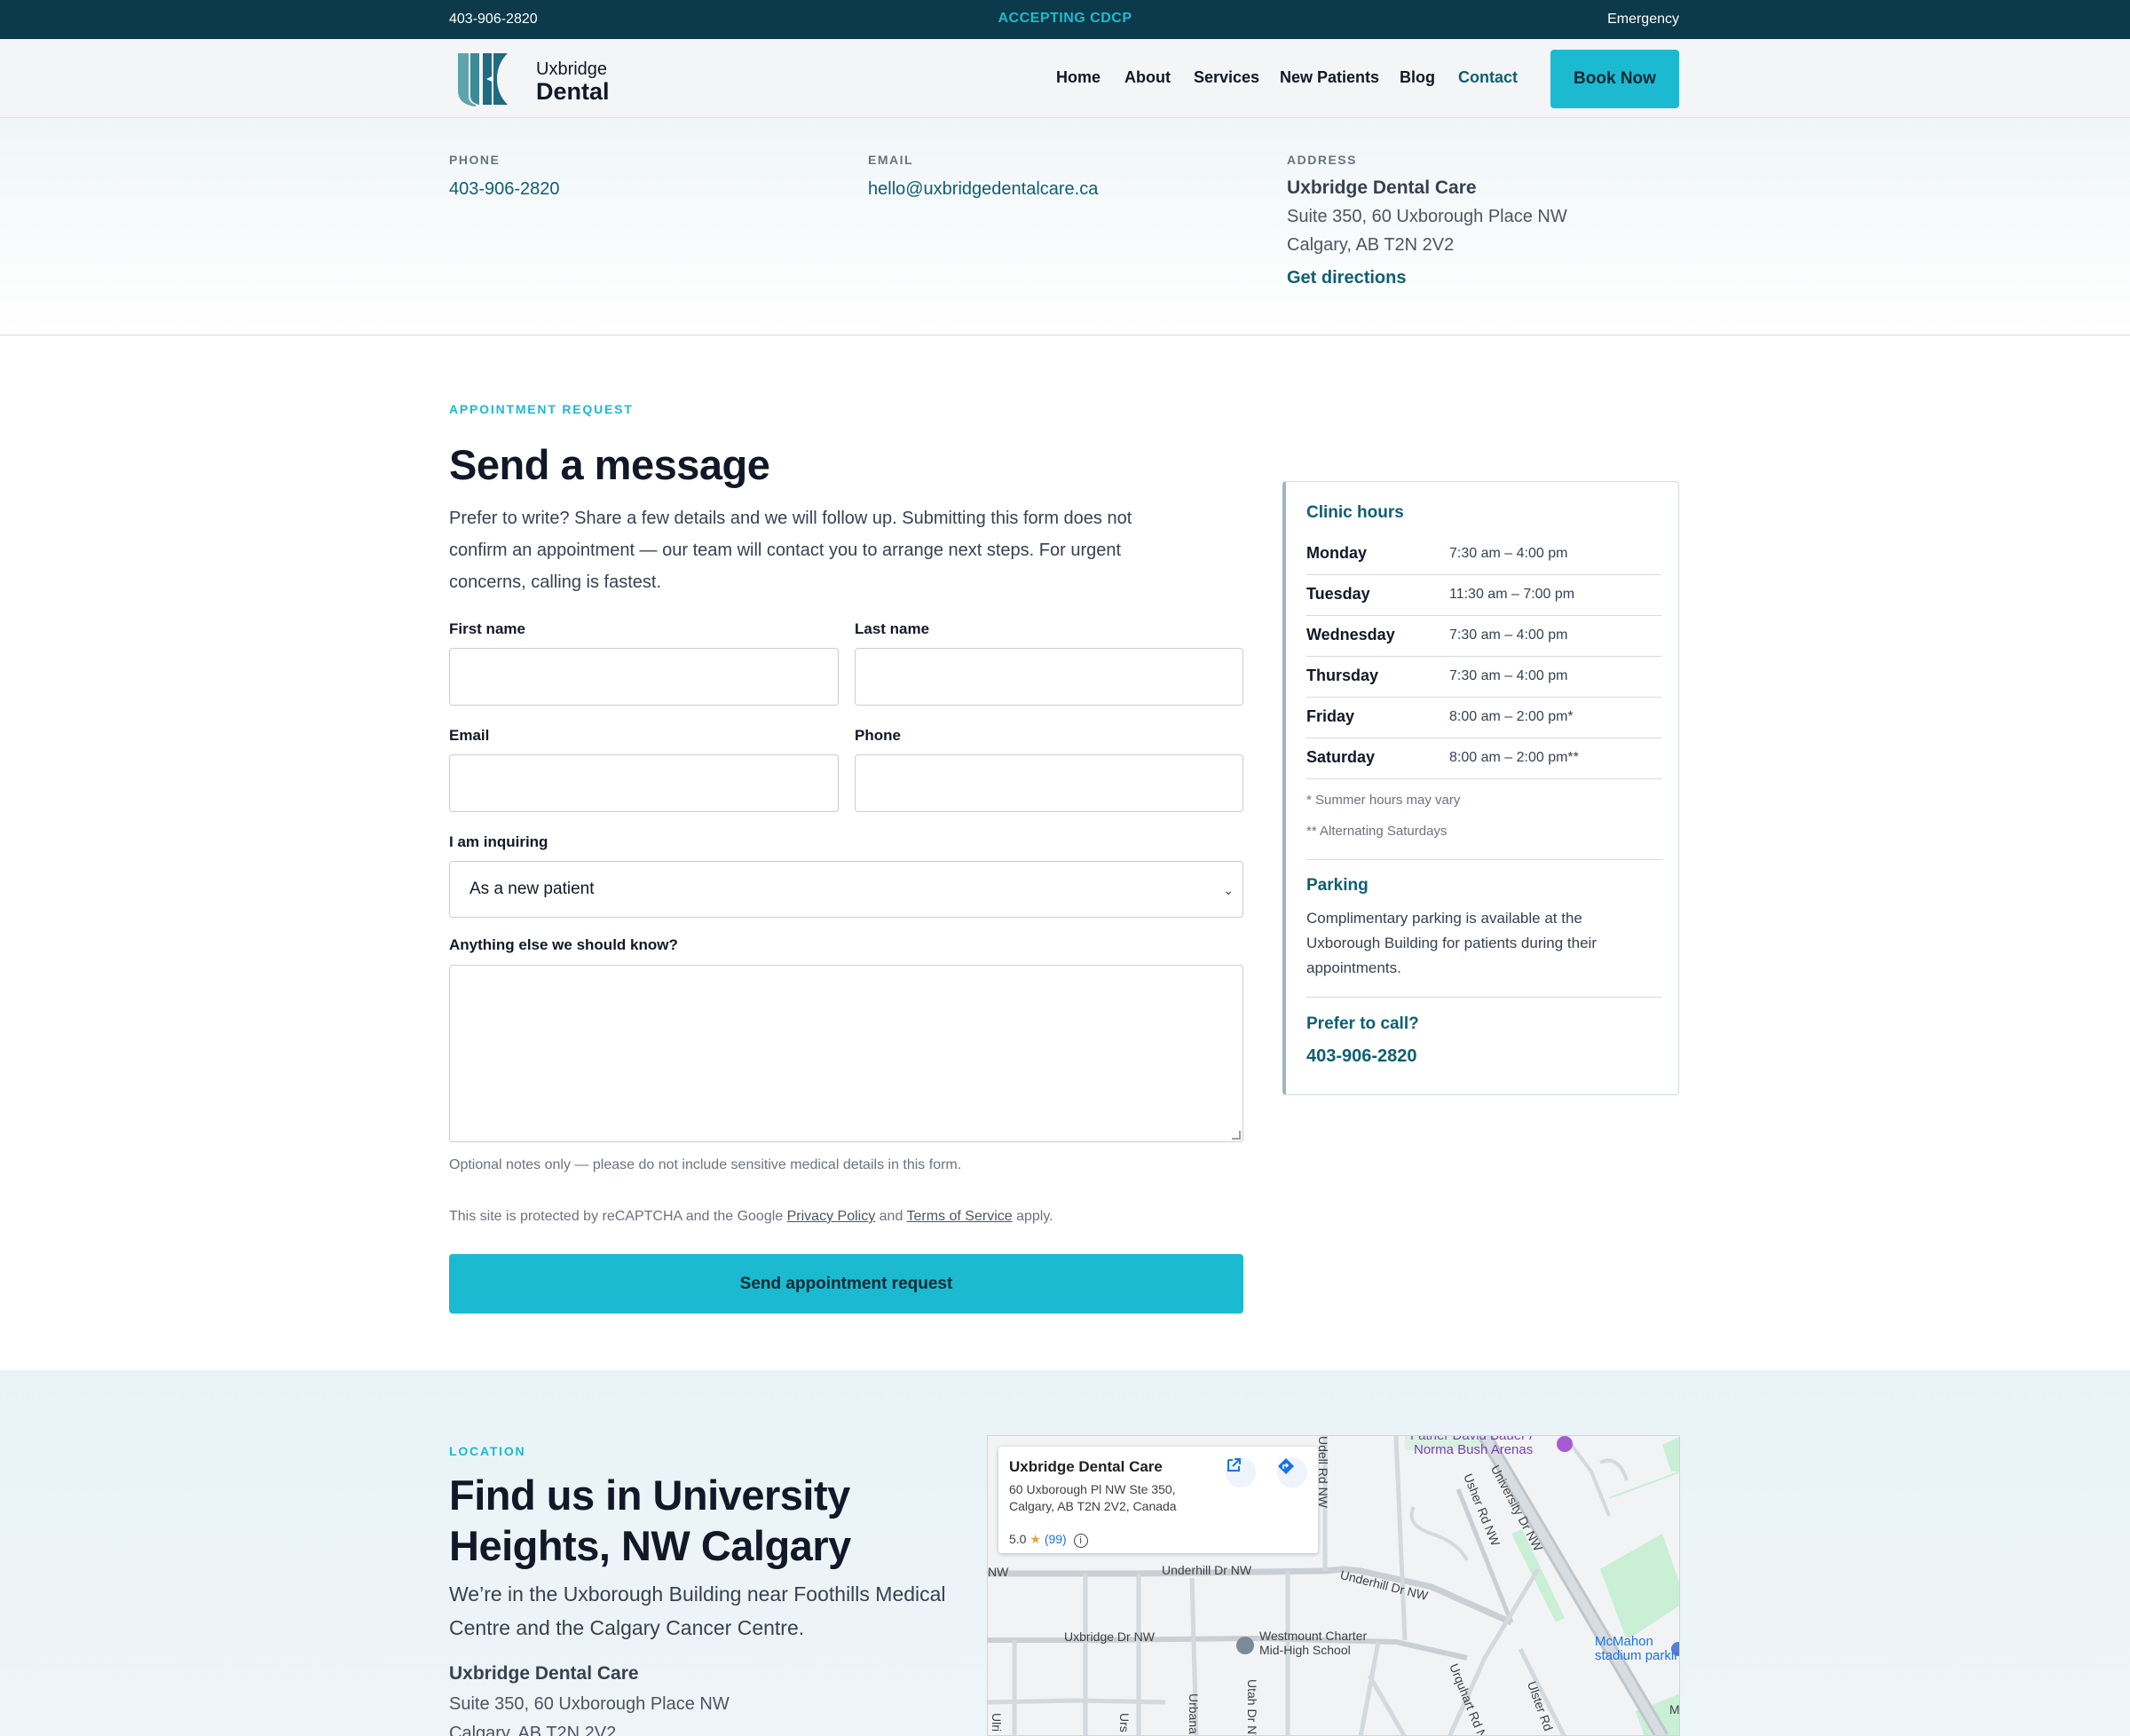 The height and width of the screenshot is (1736, 2130). I want to click on card-divider, so click(1483, 859).